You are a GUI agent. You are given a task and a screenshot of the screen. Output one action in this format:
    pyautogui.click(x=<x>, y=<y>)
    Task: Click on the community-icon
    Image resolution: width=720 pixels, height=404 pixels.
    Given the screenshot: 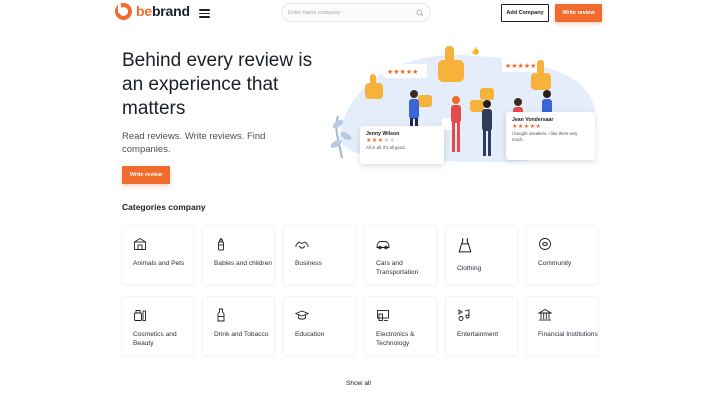 What is the action you would take?
    pyautogui.click(x=545, y=244)
    